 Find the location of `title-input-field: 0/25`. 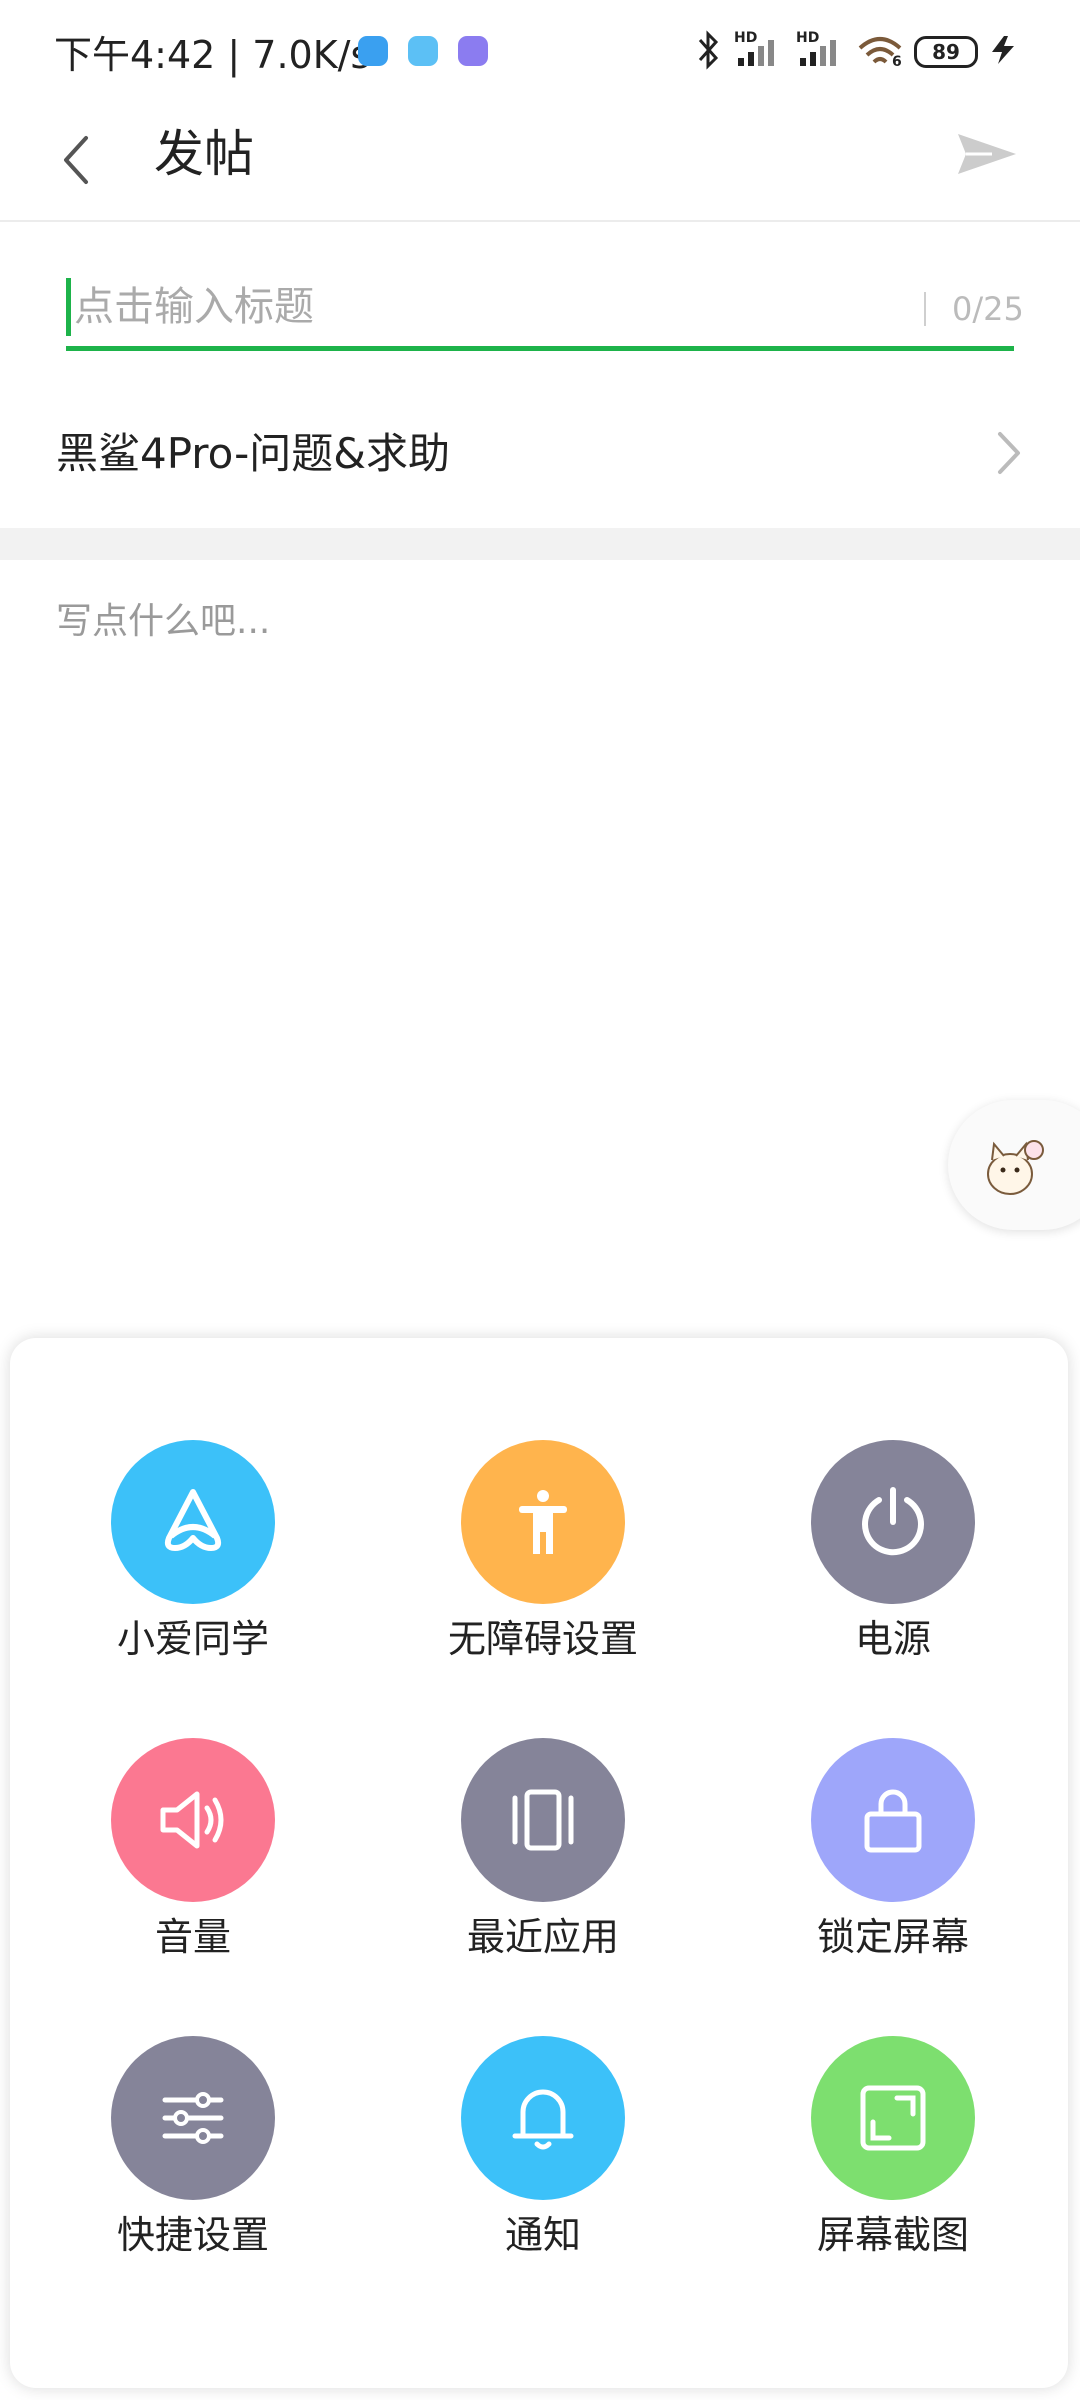

title-input-field: 0/25 is located at coordinates (545, 312).